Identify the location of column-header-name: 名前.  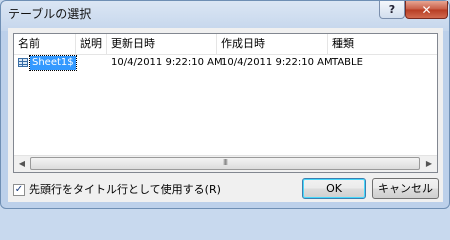
(45, 44).